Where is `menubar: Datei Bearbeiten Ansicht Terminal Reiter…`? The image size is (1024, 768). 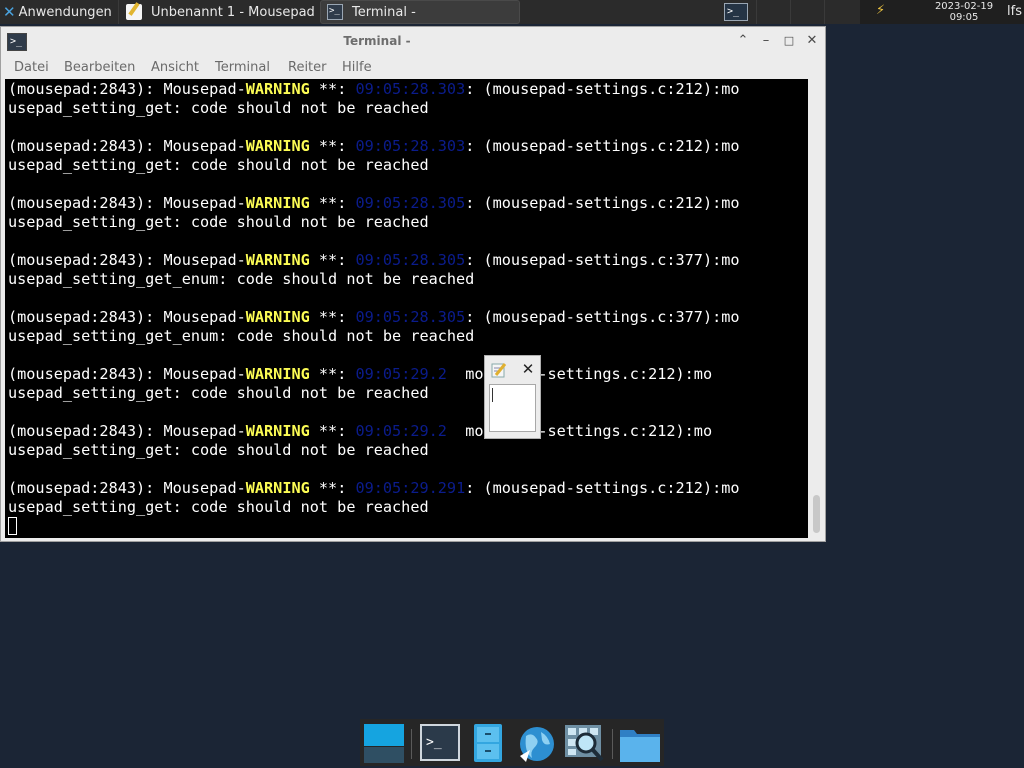
menubar: Datei Bearbeiten Ansicht Terminal Reiter… is located at coordinates (413, 68).